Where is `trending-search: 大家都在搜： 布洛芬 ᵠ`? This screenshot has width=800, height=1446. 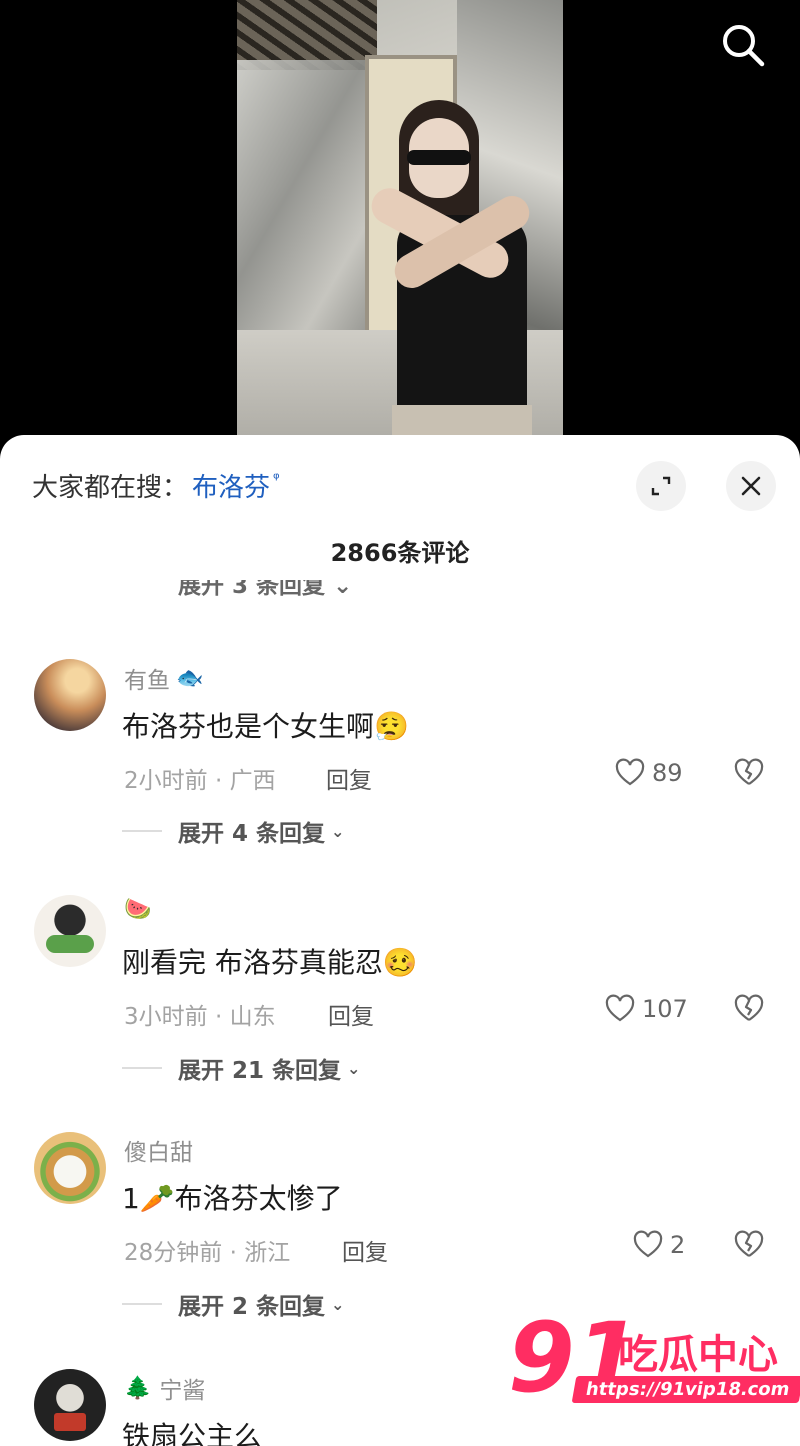 trending-search: 大家都在搜： 布洛芬 ᵠ is located at coordinates (156, 485).